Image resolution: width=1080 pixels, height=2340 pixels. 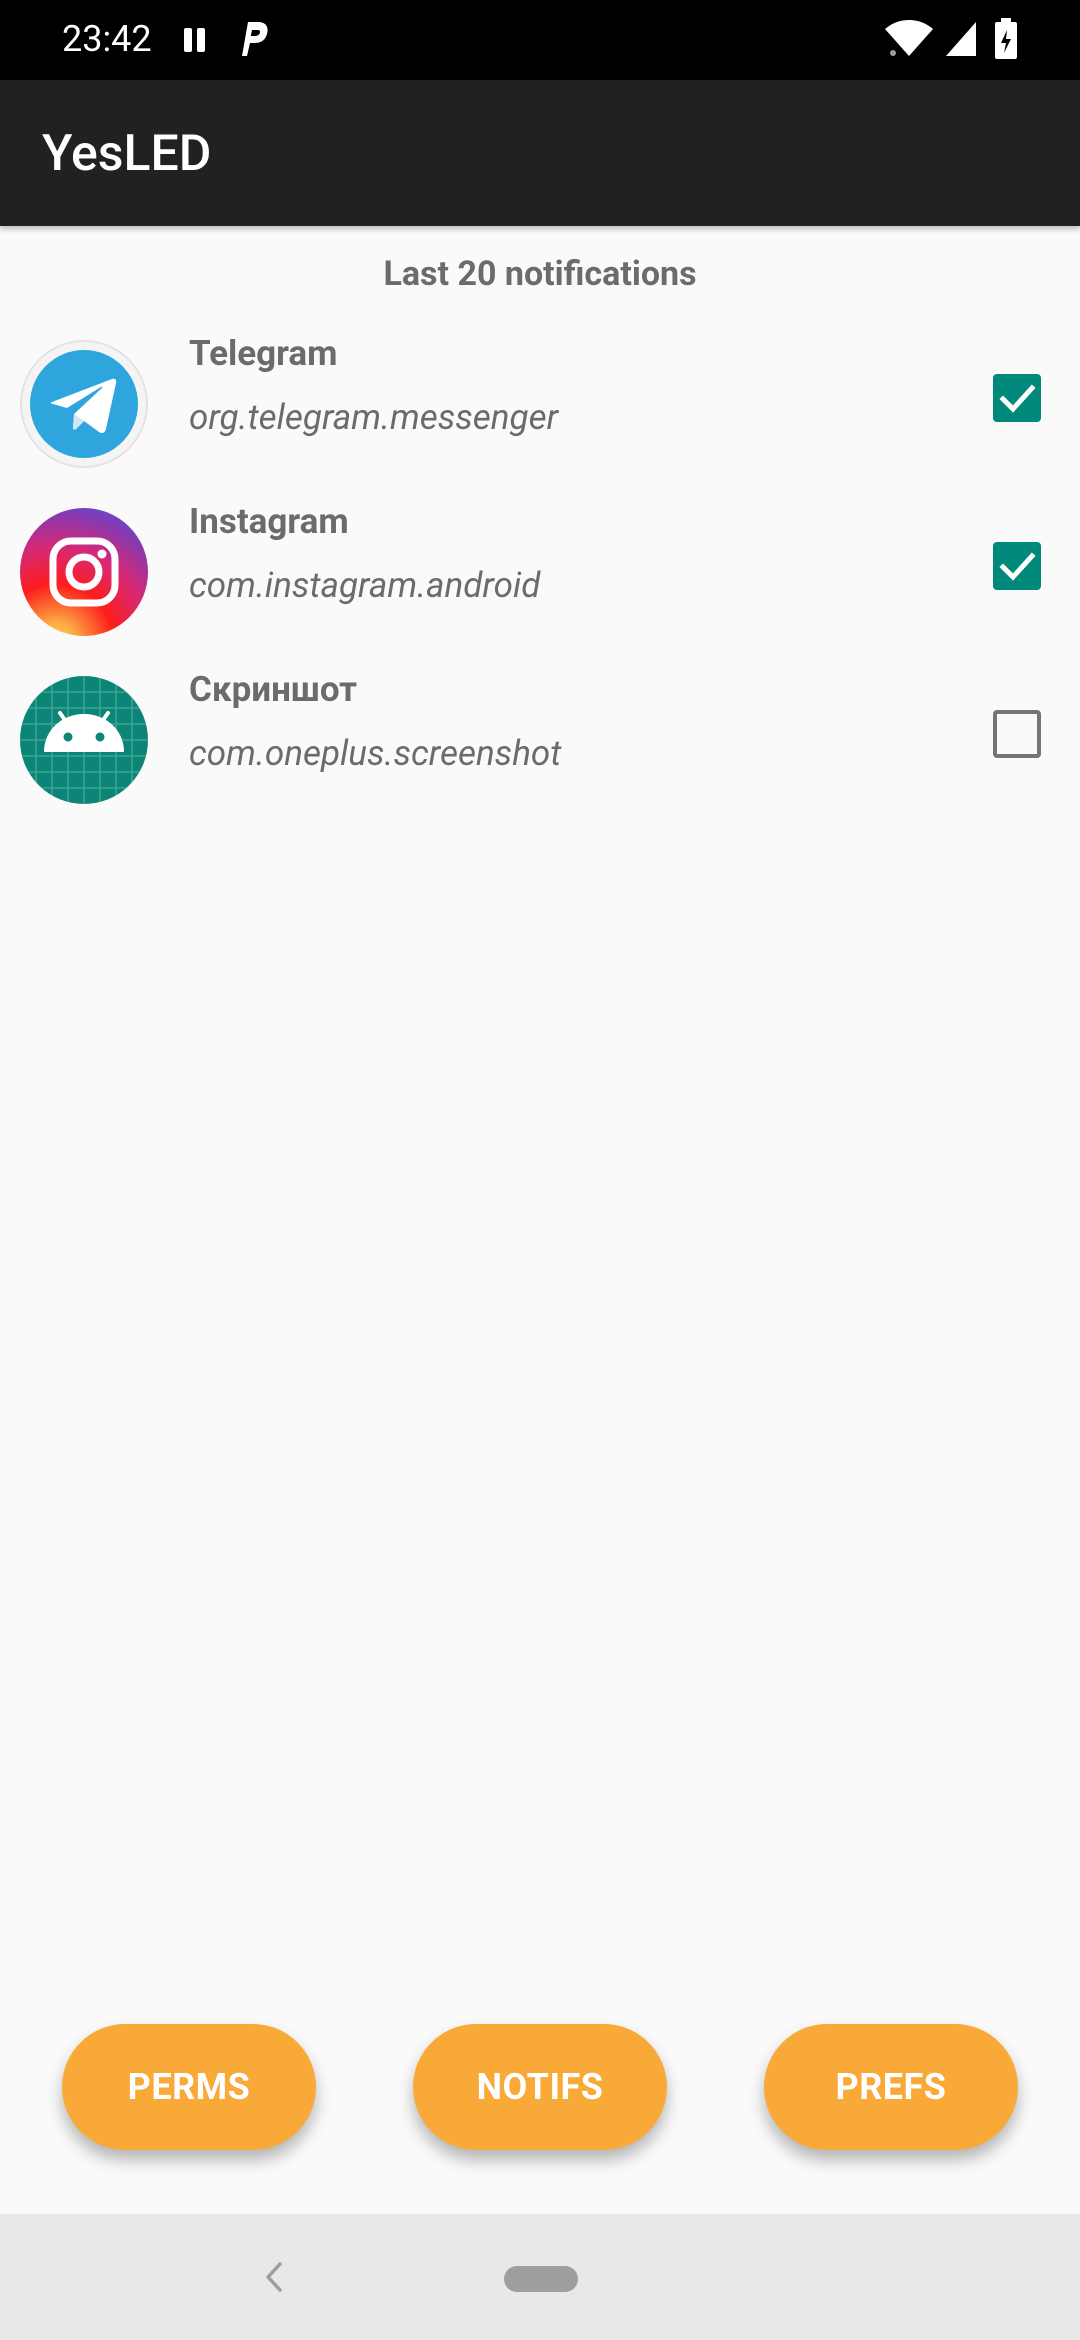 I want to click on battery-charging-icon, so click(x=1006, y=39).